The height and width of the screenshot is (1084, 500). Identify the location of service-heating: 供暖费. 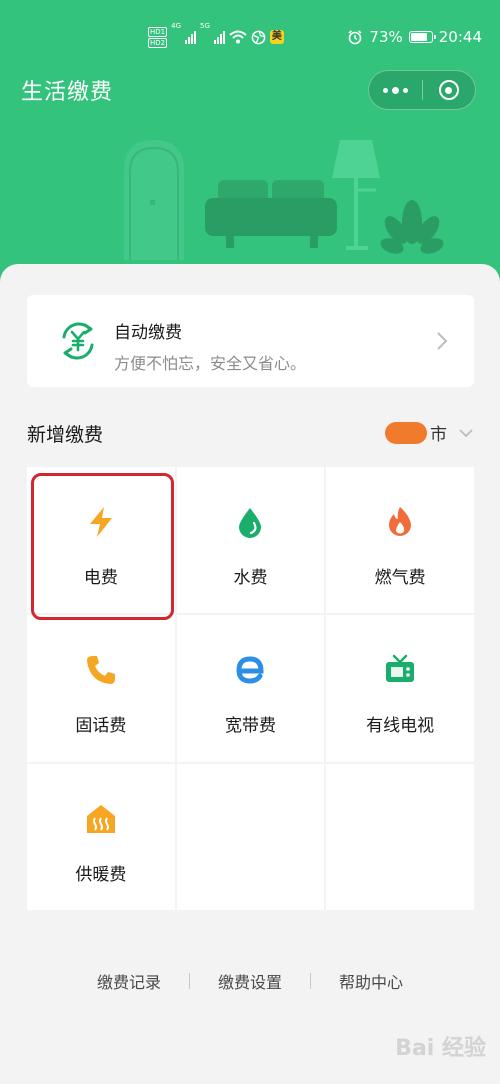
(101, 836).